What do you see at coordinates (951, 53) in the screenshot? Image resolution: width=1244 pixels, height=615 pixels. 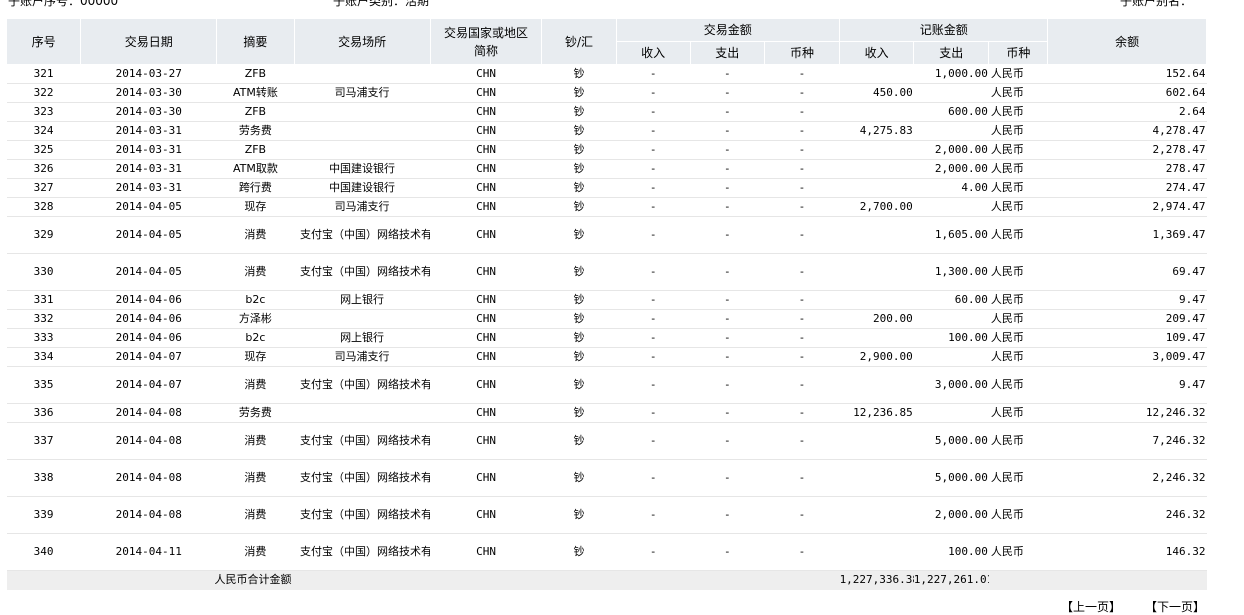 I see `header-book-expense: 支出` at bounding box center [951, 53].